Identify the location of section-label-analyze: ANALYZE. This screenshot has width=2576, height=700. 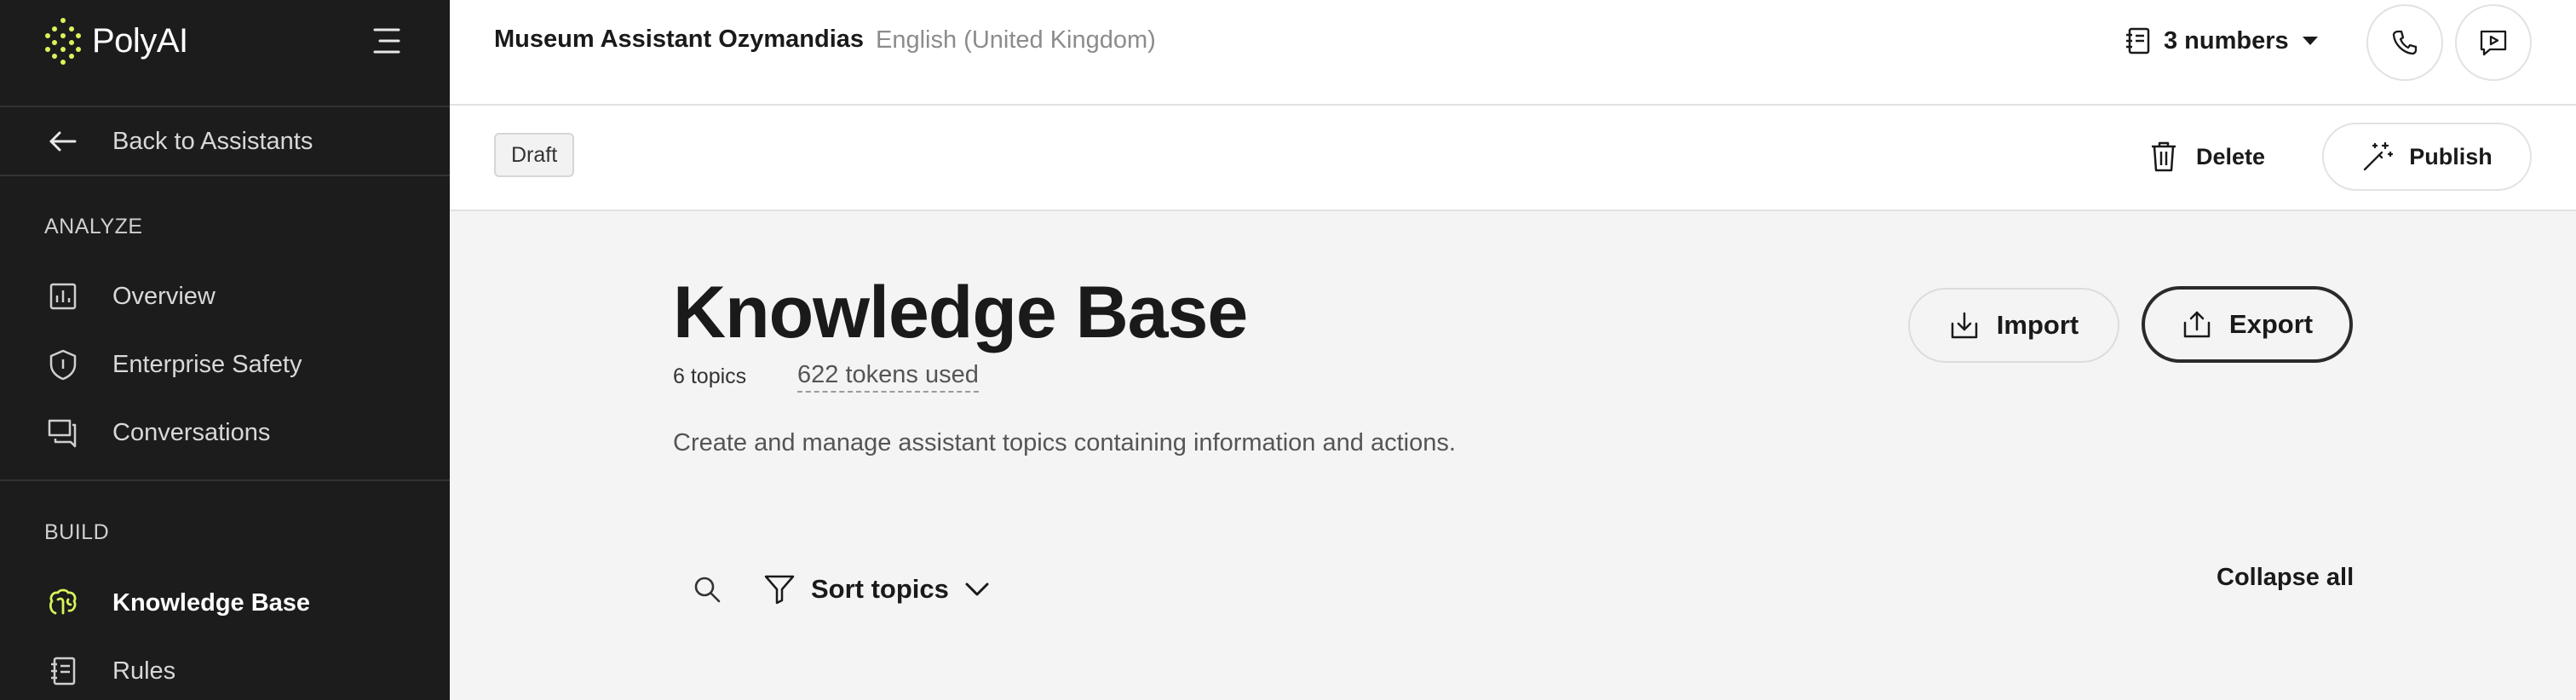
(94, 227).